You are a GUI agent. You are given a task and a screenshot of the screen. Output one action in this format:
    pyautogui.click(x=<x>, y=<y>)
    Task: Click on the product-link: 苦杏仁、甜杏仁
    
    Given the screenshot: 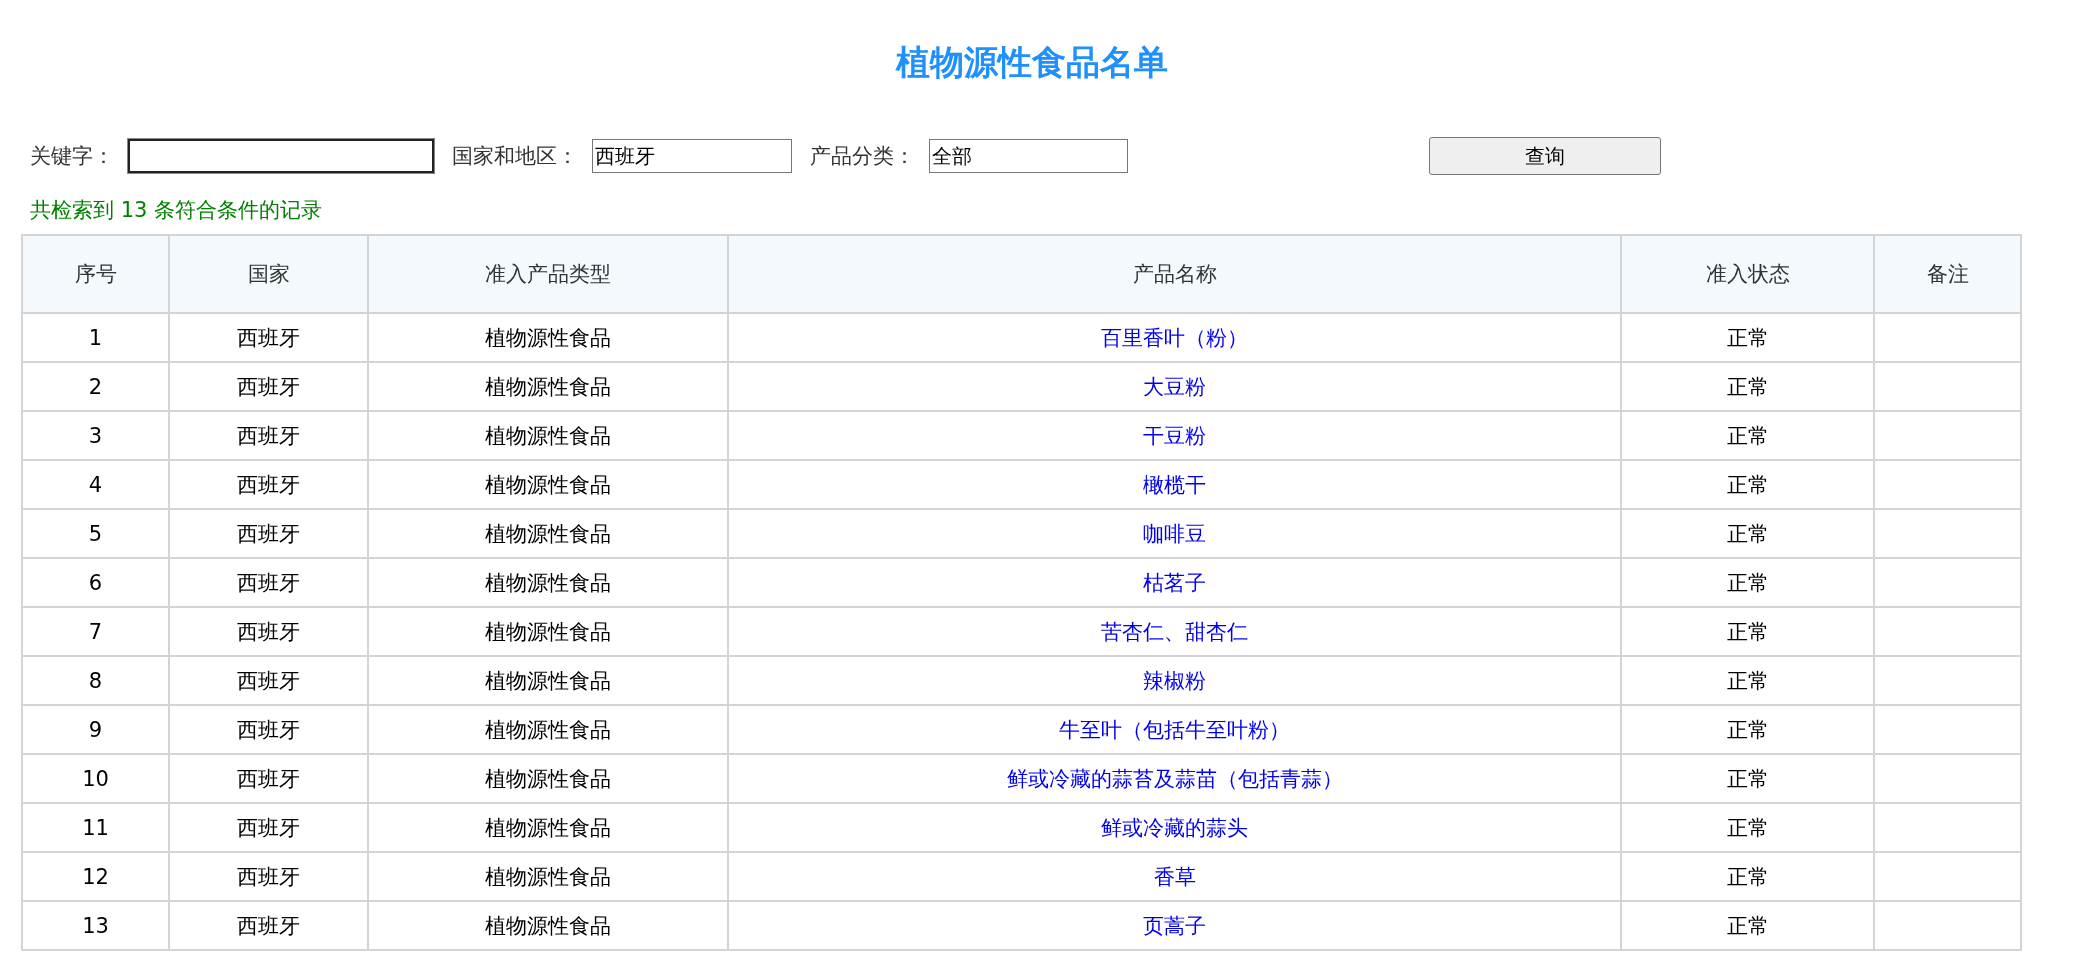 What is the action you would take?
    pyautogui.click(x=1174, y=631)
    